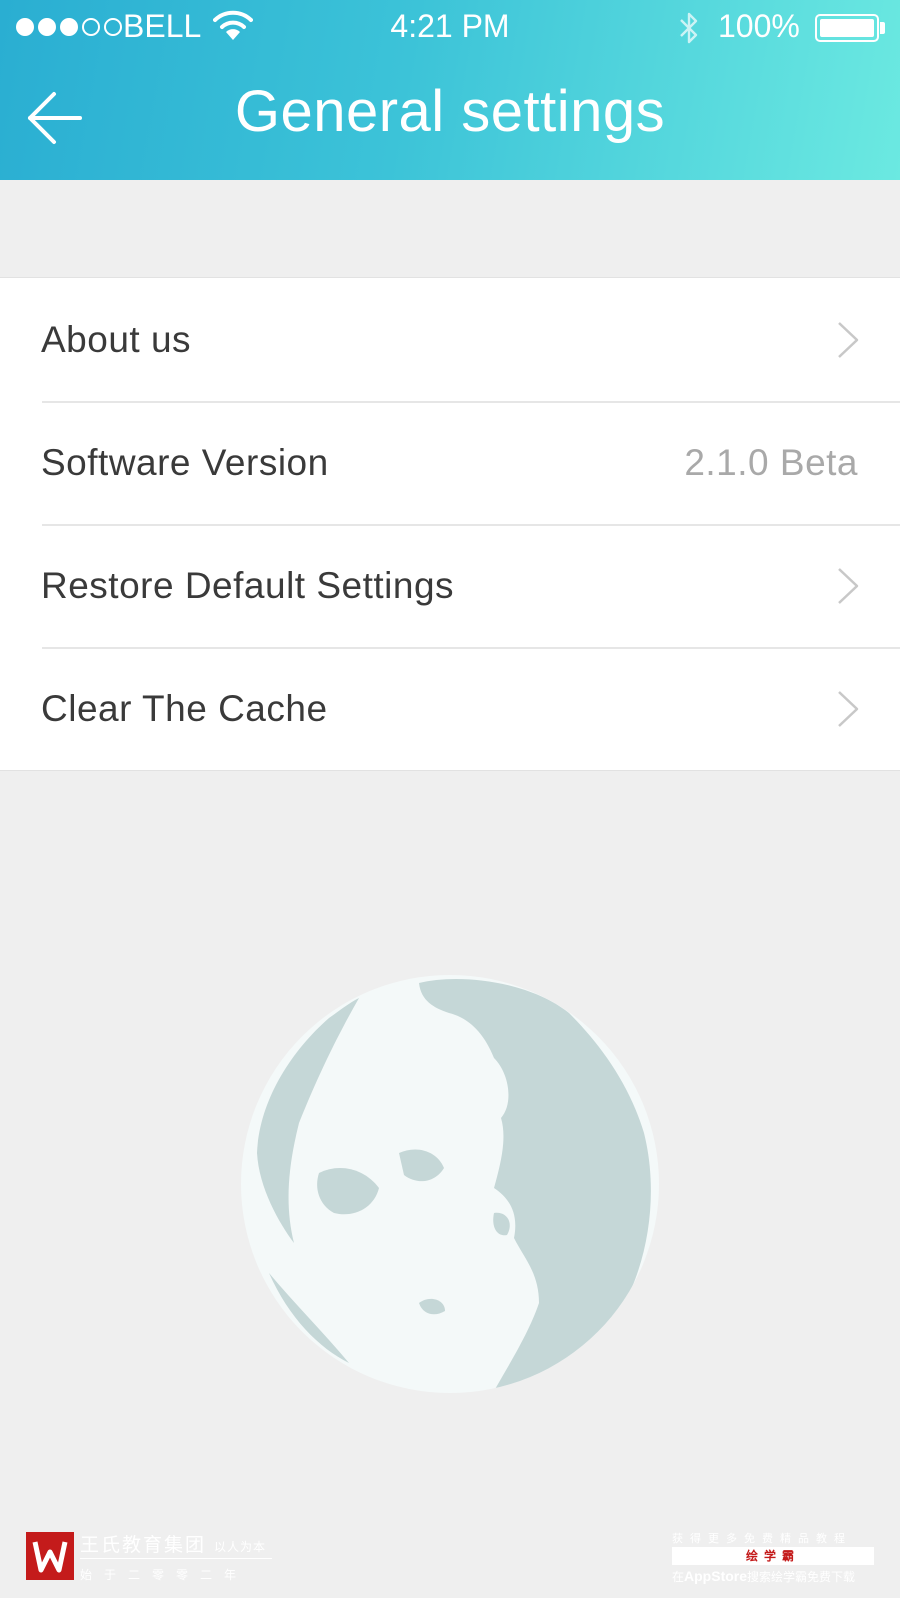 This screenshot has width=900, height=1598. What do you see at coordinates (762, 1538) in the screenshot?
I see `watermark-right-top: 获得更多免费精品教程` at bounding box center [762, 1538].